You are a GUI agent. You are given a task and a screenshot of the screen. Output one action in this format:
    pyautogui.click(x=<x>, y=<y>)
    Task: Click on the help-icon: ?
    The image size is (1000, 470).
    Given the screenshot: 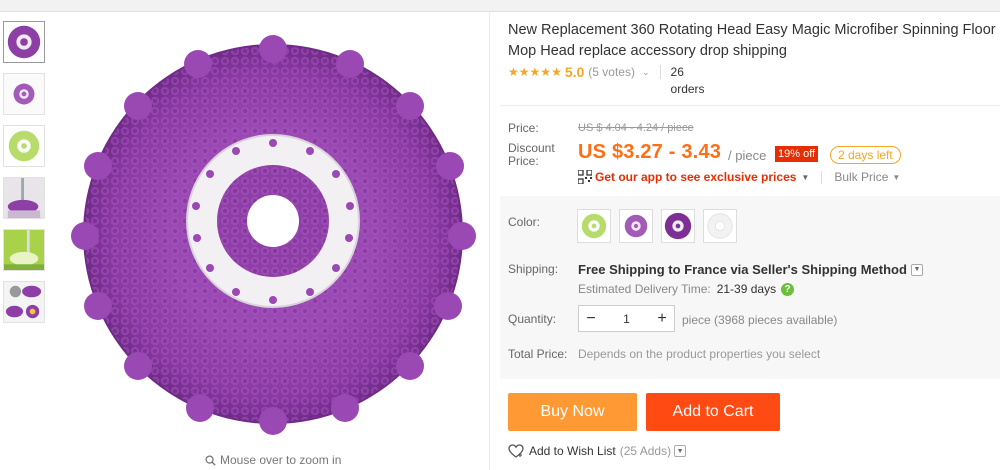 What is the action you would take?
    pyautogui.click(x=788, y=289)
    